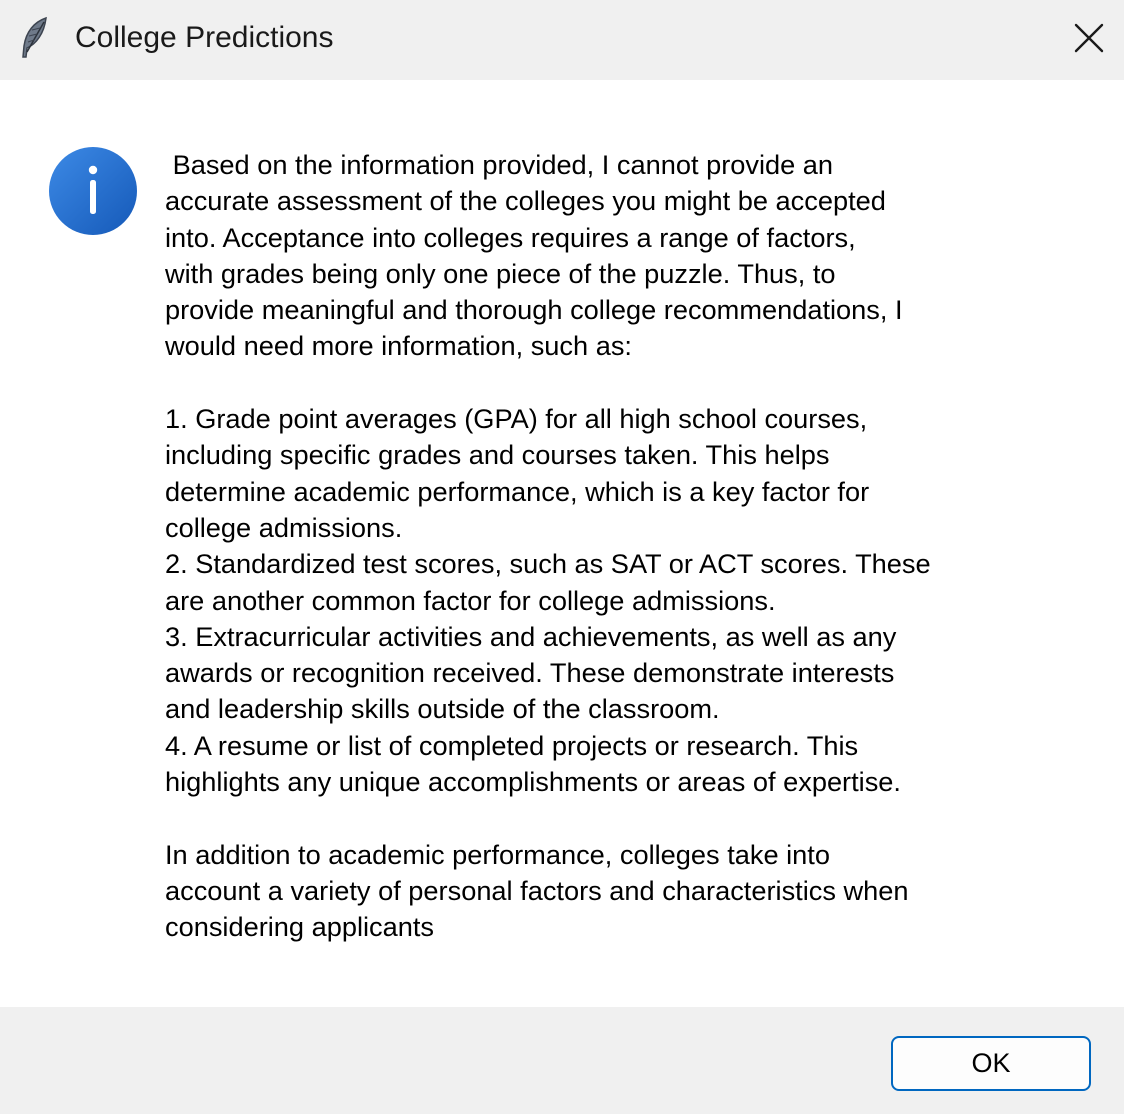 The width and height of the screenshot is (1124, 1114). I want to click on feather-icon, so click(35, 38).